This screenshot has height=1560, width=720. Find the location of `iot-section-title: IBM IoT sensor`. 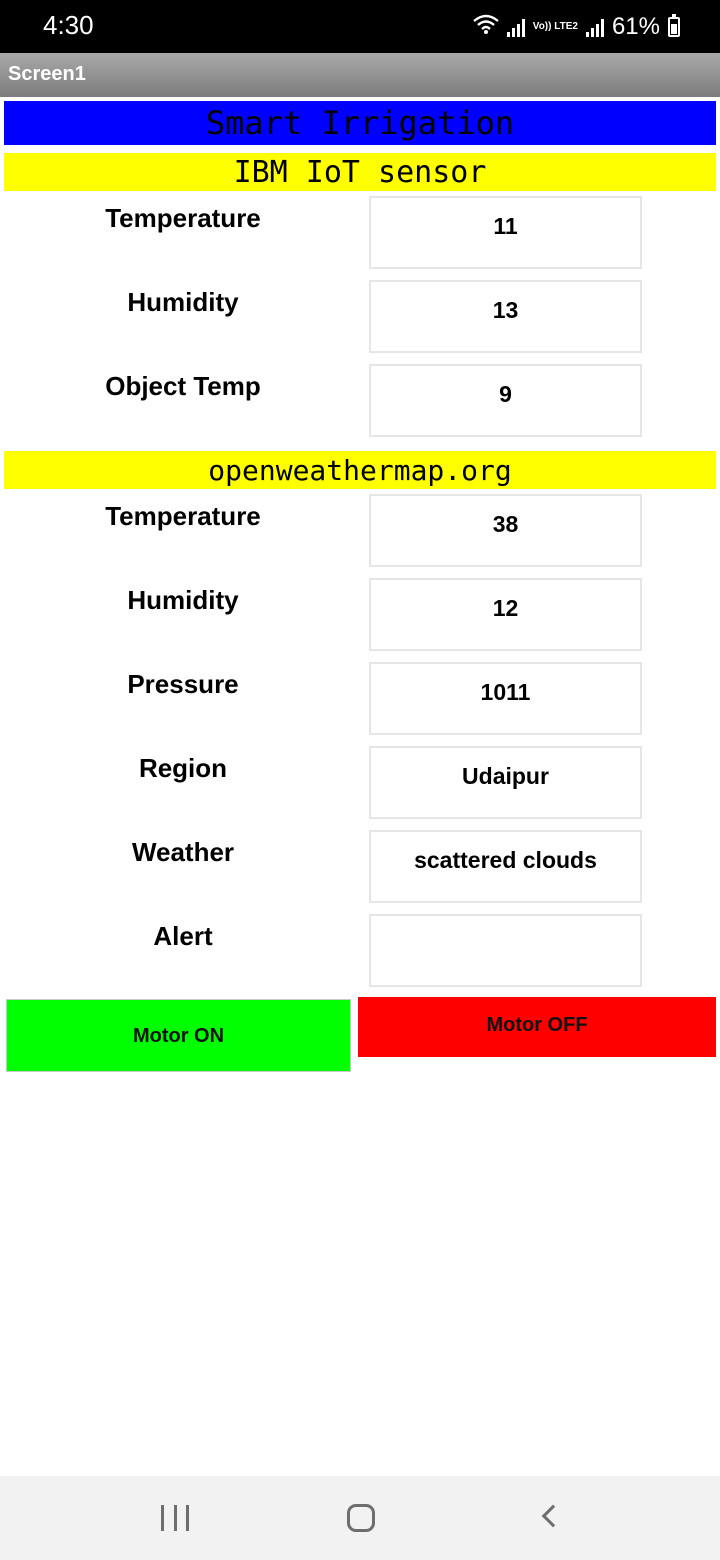

iot-section-title: IBM IoT sensor is located at coordinates (360, 172).